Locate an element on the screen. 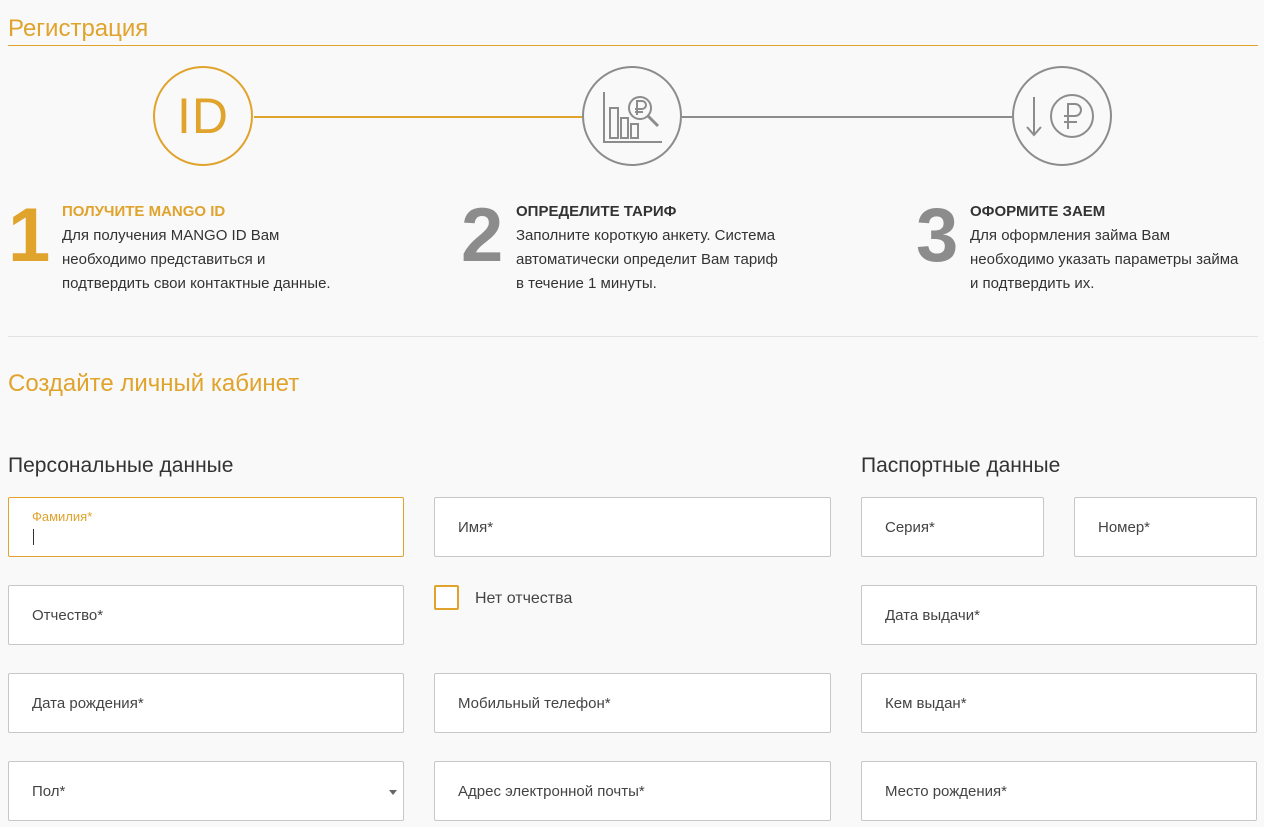  no-patronymic-checkbox is located at coordinates (446, 597).